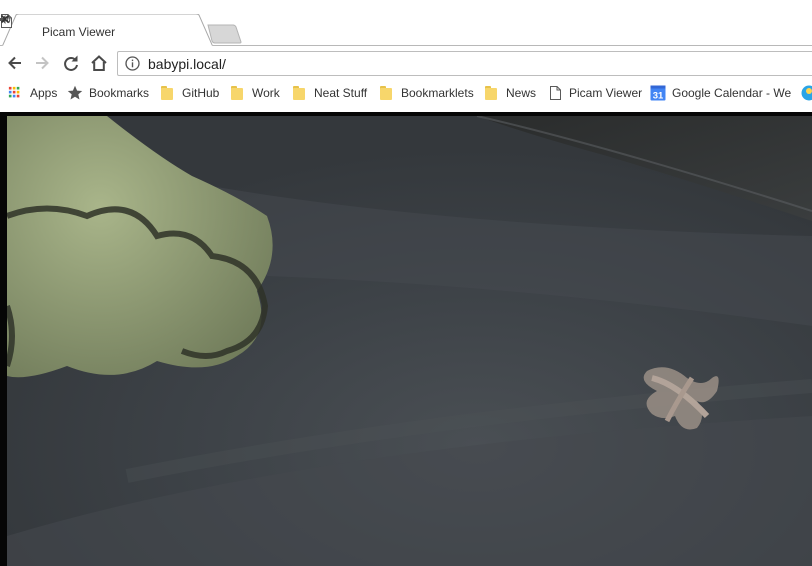  Describe the element at coordinates (555, 93) in the screenshot. I see `page-icon` at that location.